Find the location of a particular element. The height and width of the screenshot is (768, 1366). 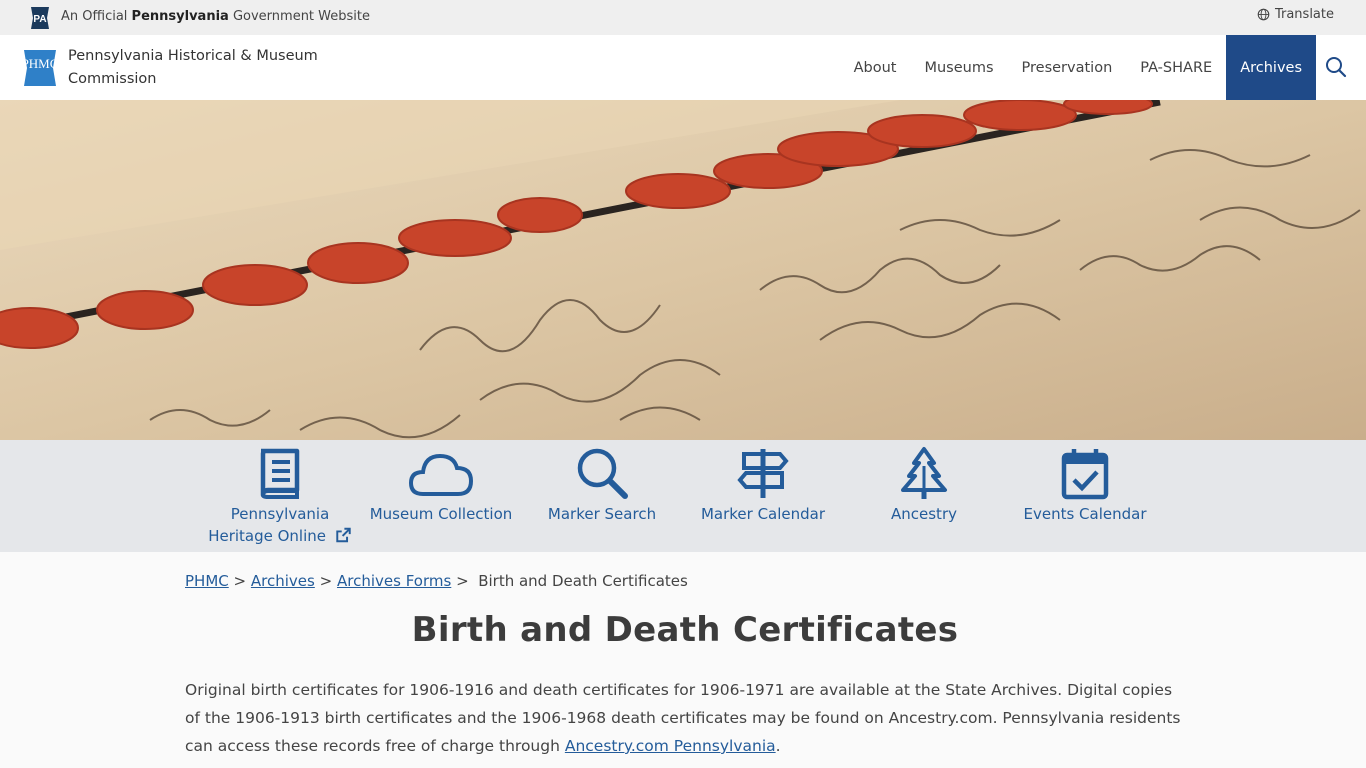

quick-link-label: Marker Calendar is located at coordinates (763, 514).